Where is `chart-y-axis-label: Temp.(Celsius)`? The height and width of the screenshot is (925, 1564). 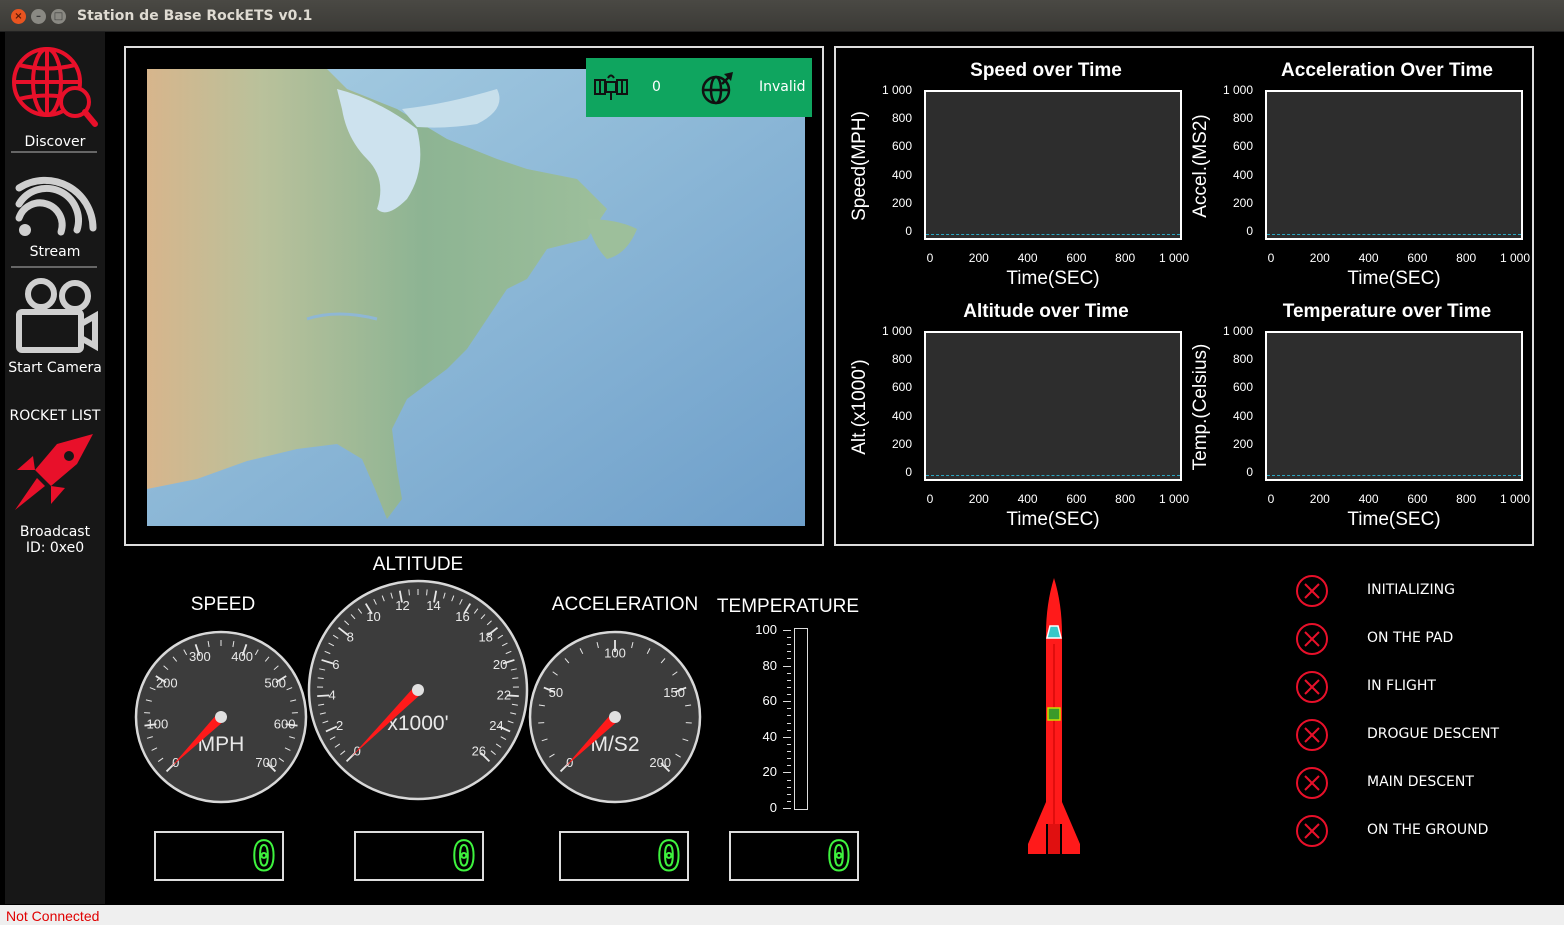 chart-y-axis-label: Temp.(Celsius) is located at coordinates (1200, 407).